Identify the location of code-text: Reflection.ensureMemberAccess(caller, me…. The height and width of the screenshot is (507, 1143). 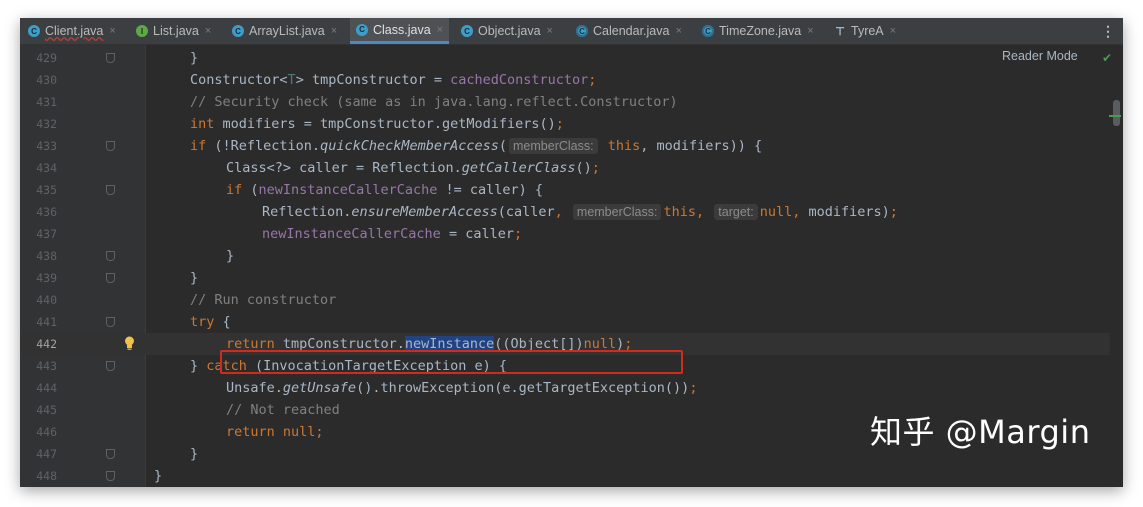
(580, 212).